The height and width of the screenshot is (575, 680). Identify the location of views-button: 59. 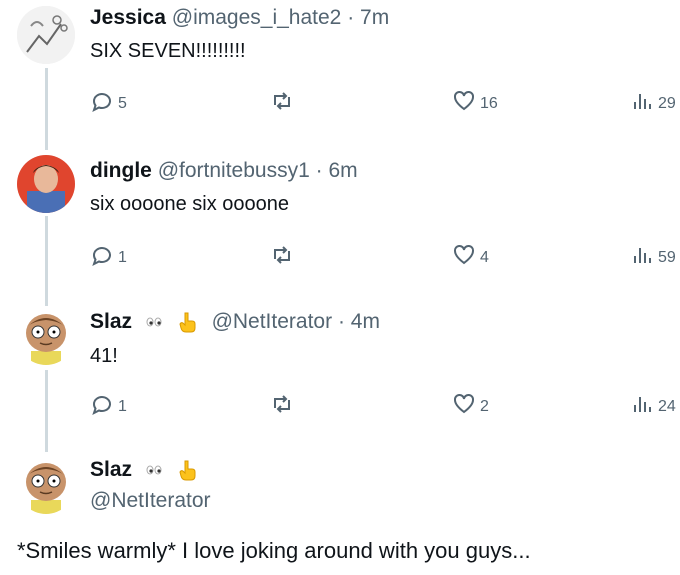
(653, 257).